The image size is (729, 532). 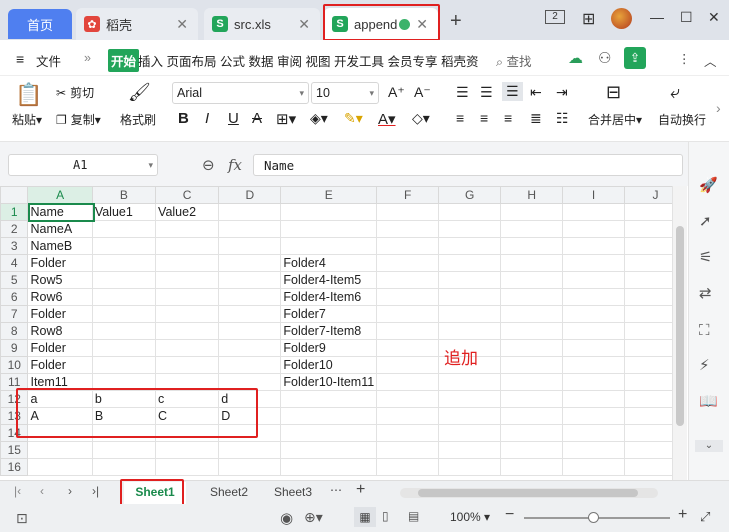 What do you see at coordinates (187, 450) in the screenshot?
I see `cell-c15` at bounding box center [187, 450].